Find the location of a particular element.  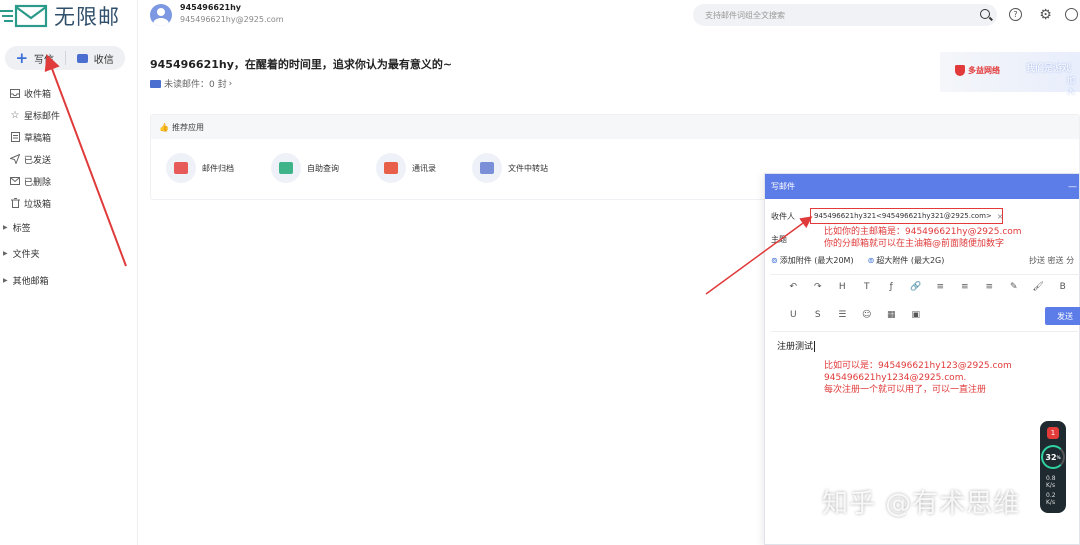

toolbar-button: S is located at coordinates (818, 315).